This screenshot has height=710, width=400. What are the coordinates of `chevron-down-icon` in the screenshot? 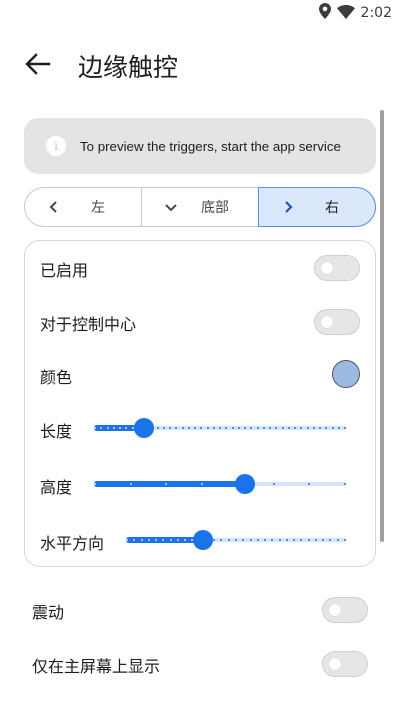 It's located at (171, 207).